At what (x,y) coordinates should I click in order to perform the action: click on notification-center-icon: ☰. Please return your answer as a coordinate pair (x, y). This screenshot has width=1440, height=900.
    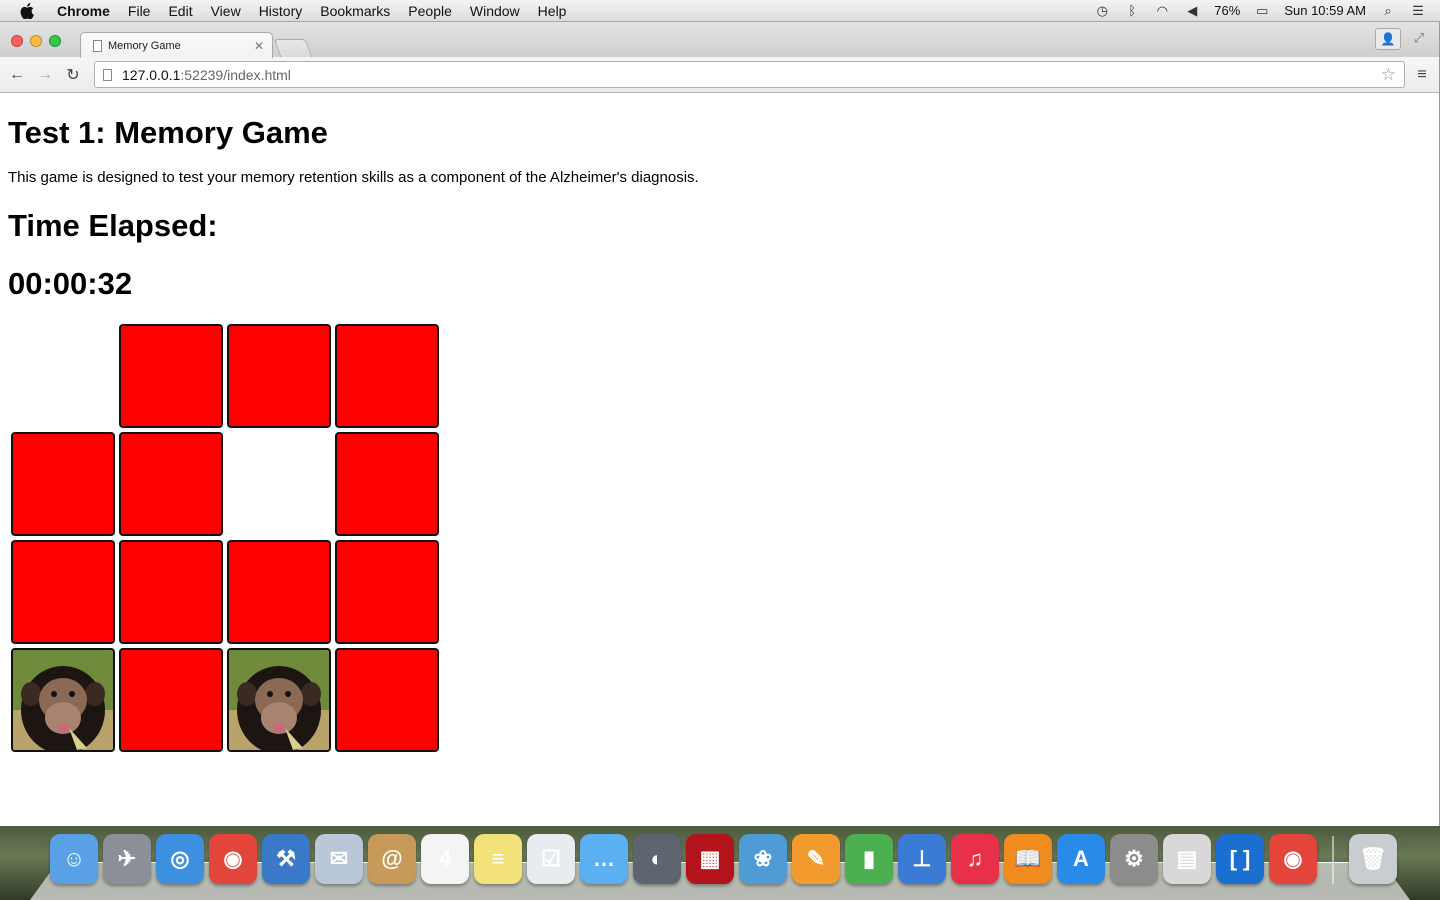
    Looking at the image, I should click on (1418, 10).